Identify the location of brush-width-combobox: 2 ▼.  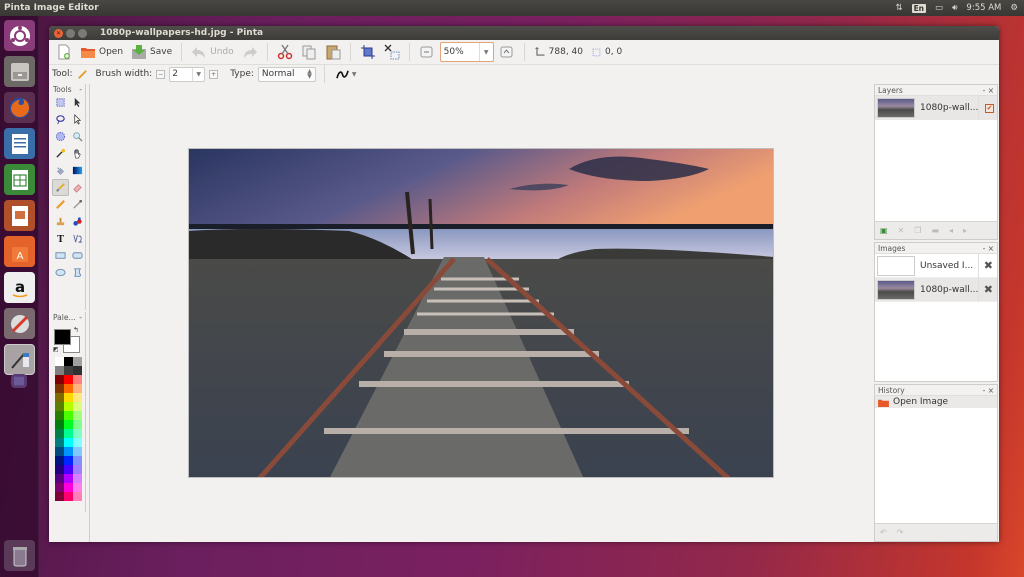
(187, 74).